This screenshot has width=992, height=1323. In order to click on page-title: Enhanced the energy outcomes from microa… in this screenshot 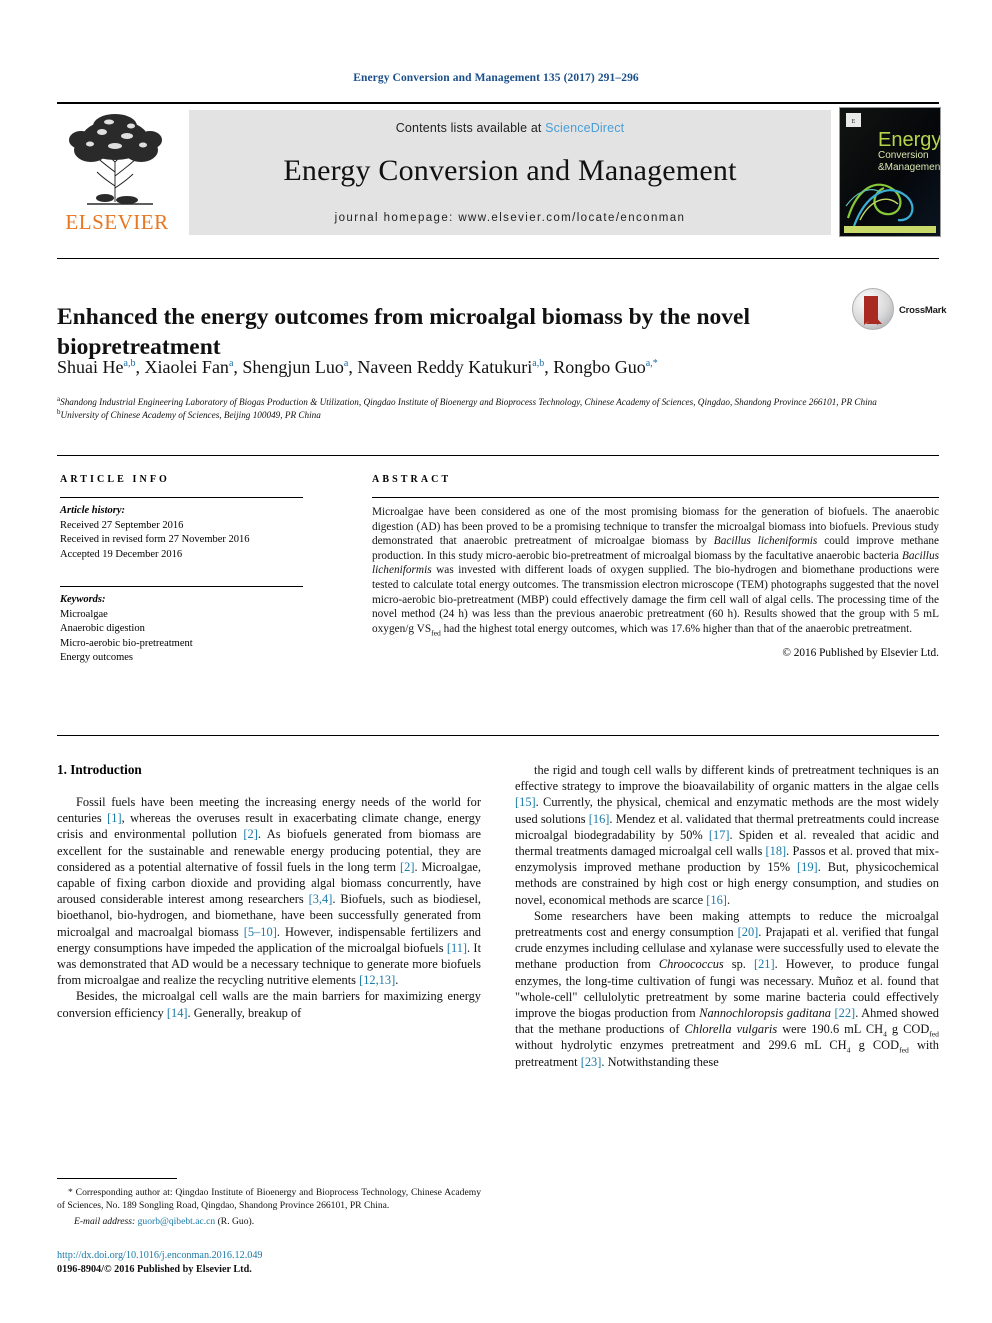, I will do `click(403, 331)`.